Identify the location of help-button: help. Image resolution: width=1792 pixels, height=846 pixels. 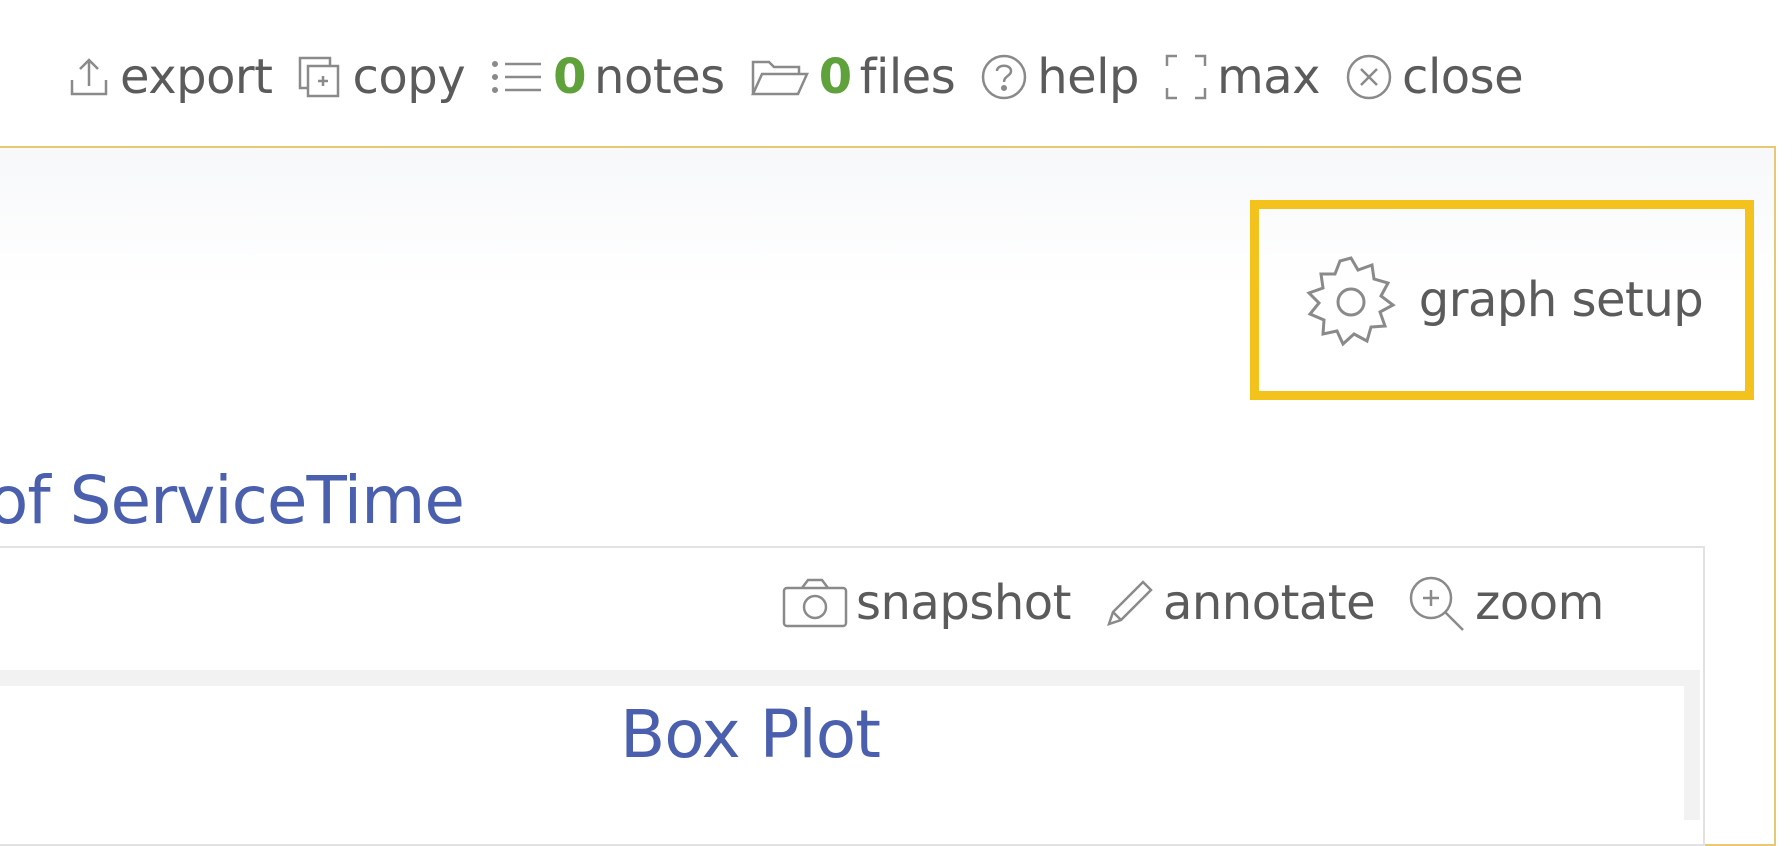
(1059, 77).